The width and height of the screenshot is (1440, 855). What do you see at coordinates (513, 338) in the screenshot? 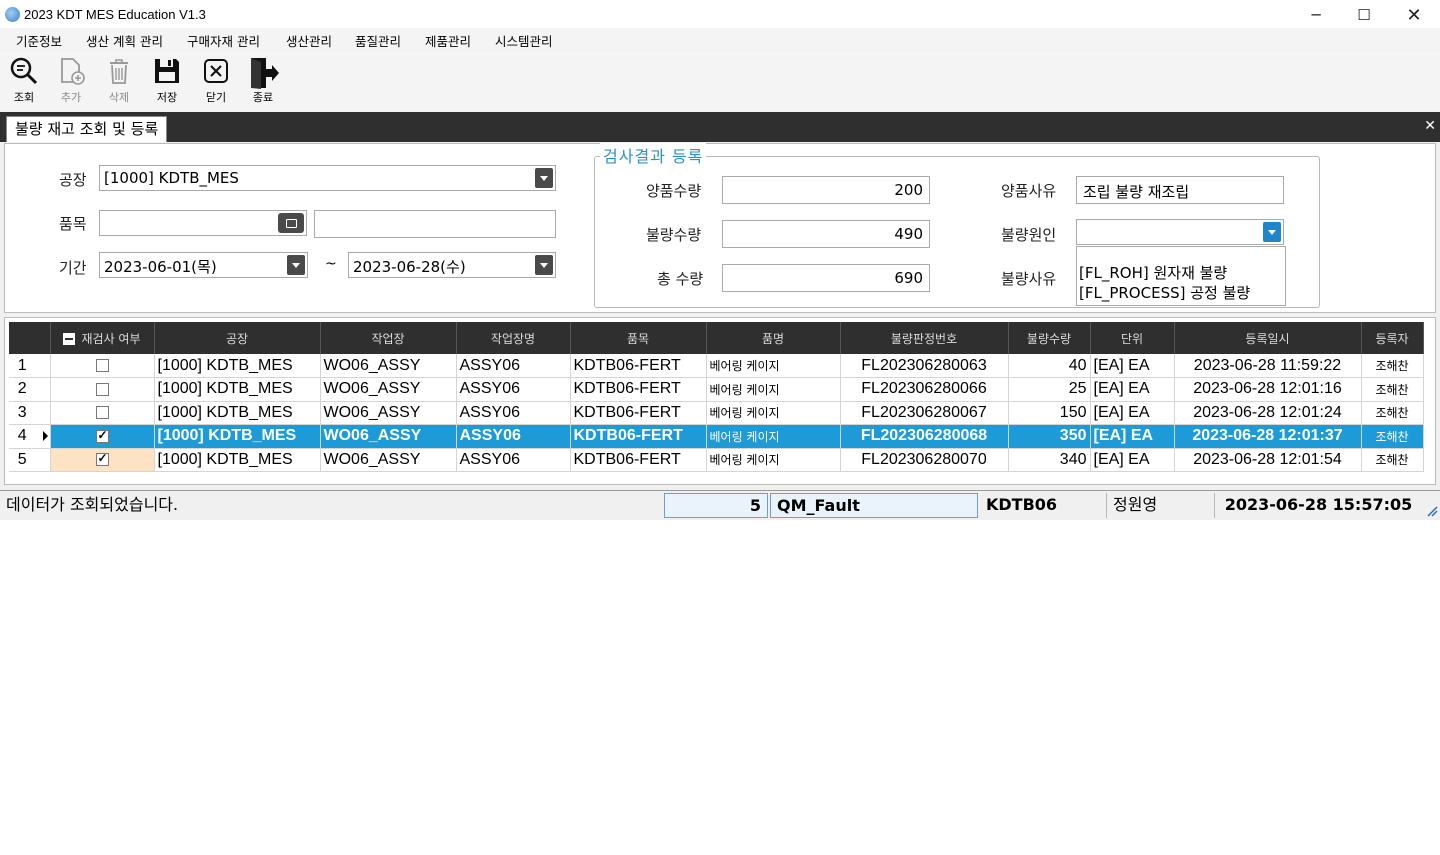
I see `column-header-workcenter-name: 작업장명` at bounding box center [513, 338].